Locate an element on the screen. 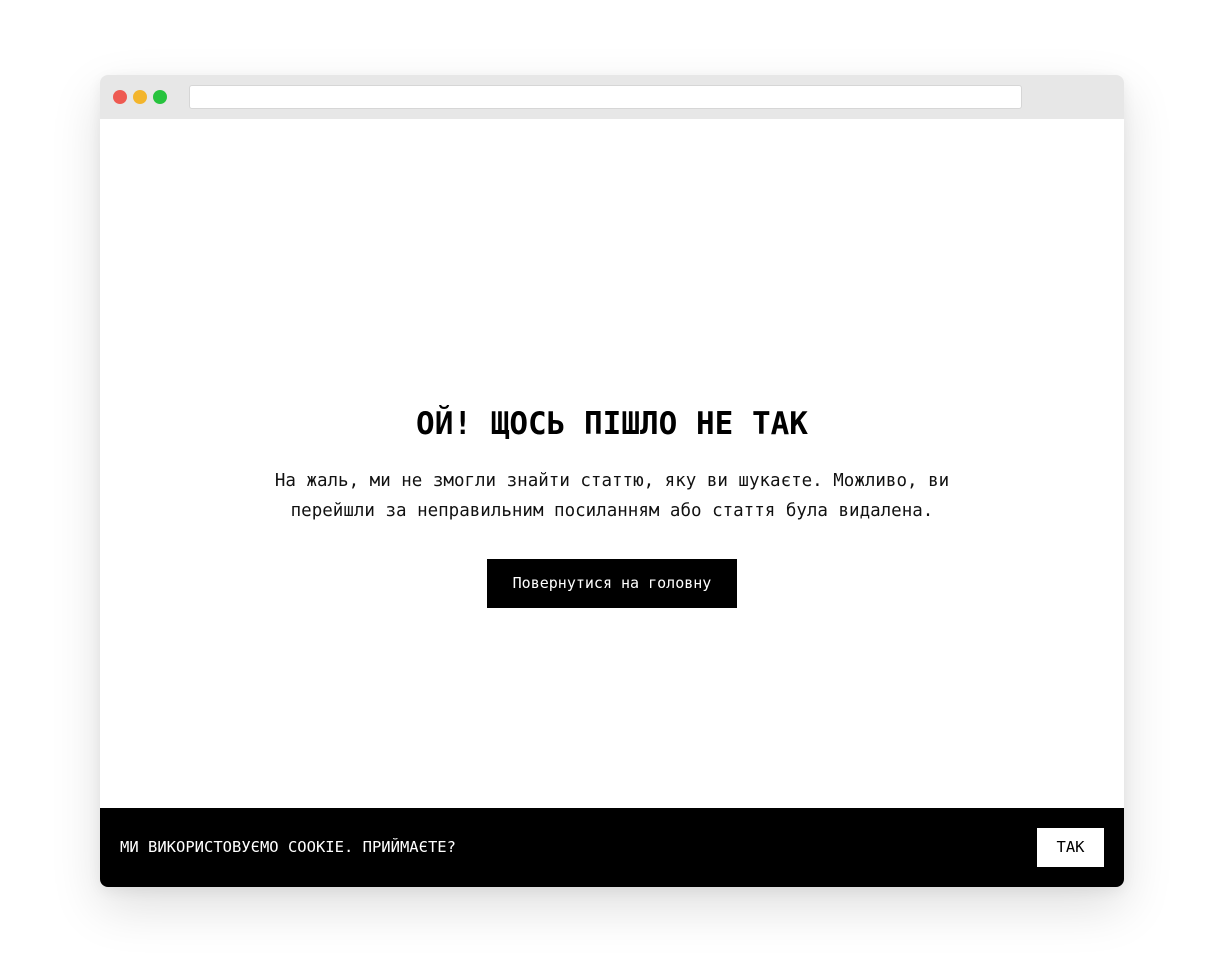 Image resolution: width=1224 pixels, height=962 pixels. address-bar is located at coordinates (605, 97).